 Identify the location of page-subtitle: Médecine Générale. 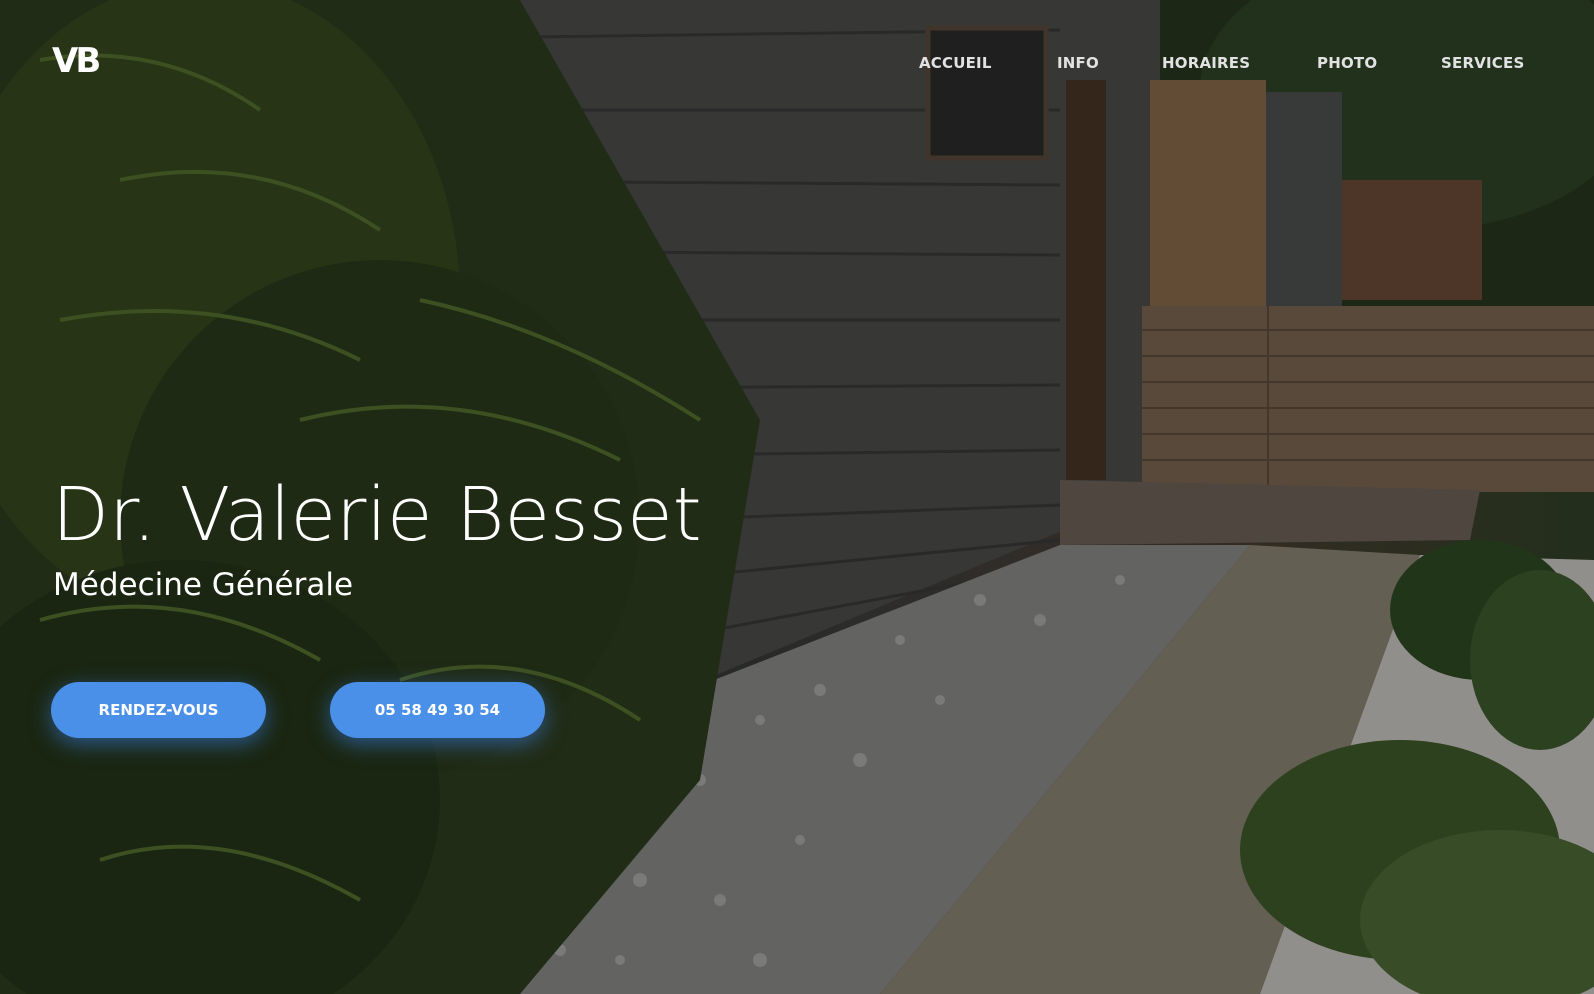
(203, 585).